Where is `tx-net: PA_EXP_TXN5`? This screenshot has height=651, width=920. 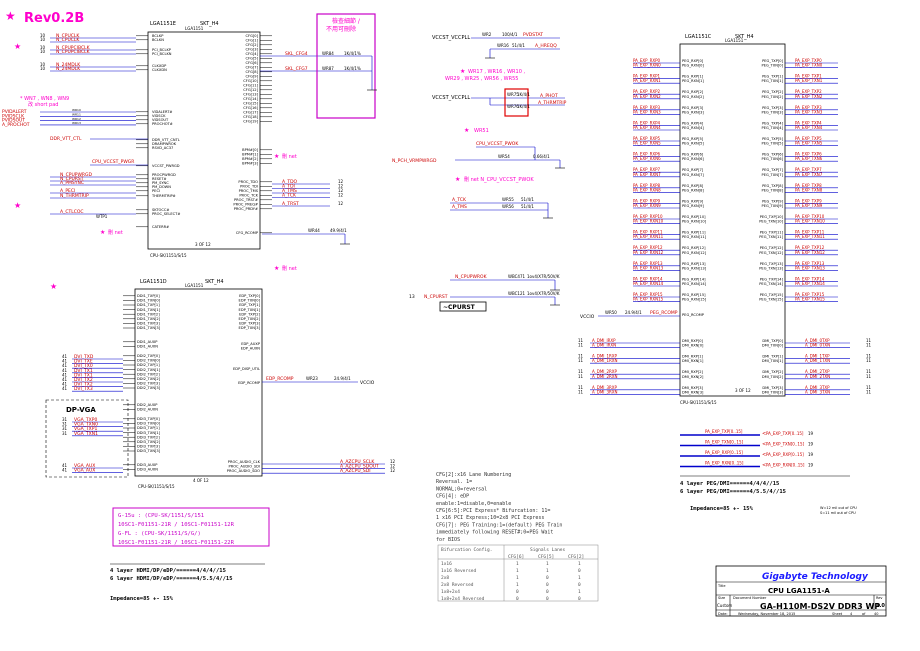 tx-net: PA_EXP_TXN5 is located at coordinates (809, 143).